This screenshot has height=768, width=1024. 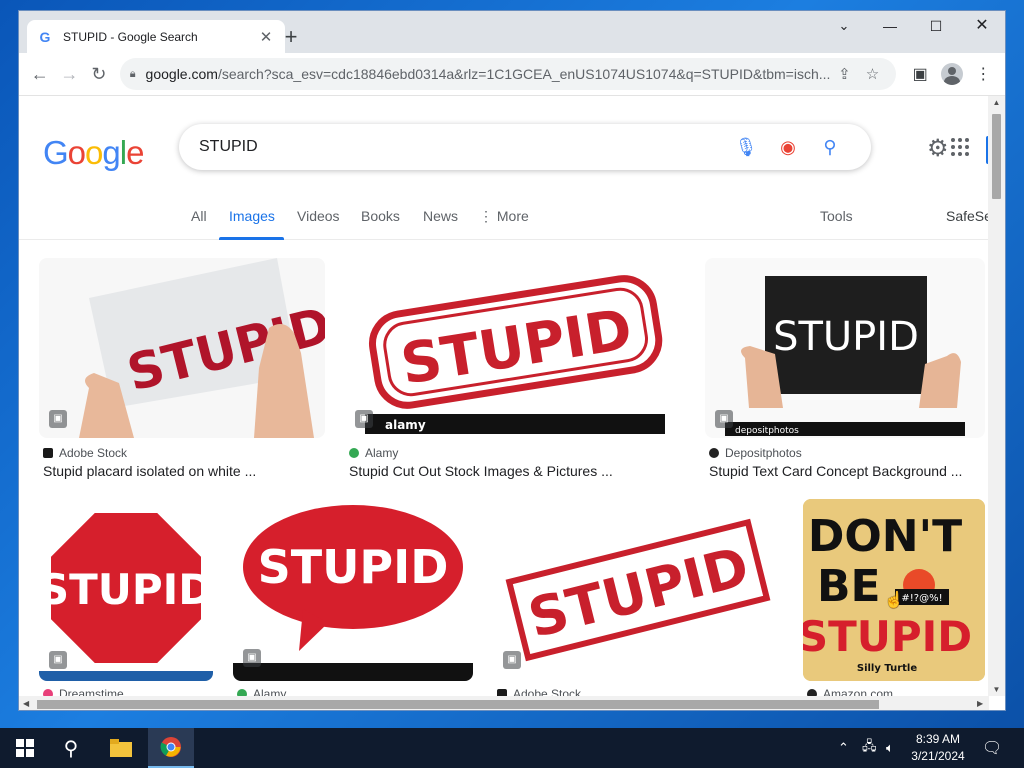 I want to click on new-tab-button: +, so click(x=291, y=38).